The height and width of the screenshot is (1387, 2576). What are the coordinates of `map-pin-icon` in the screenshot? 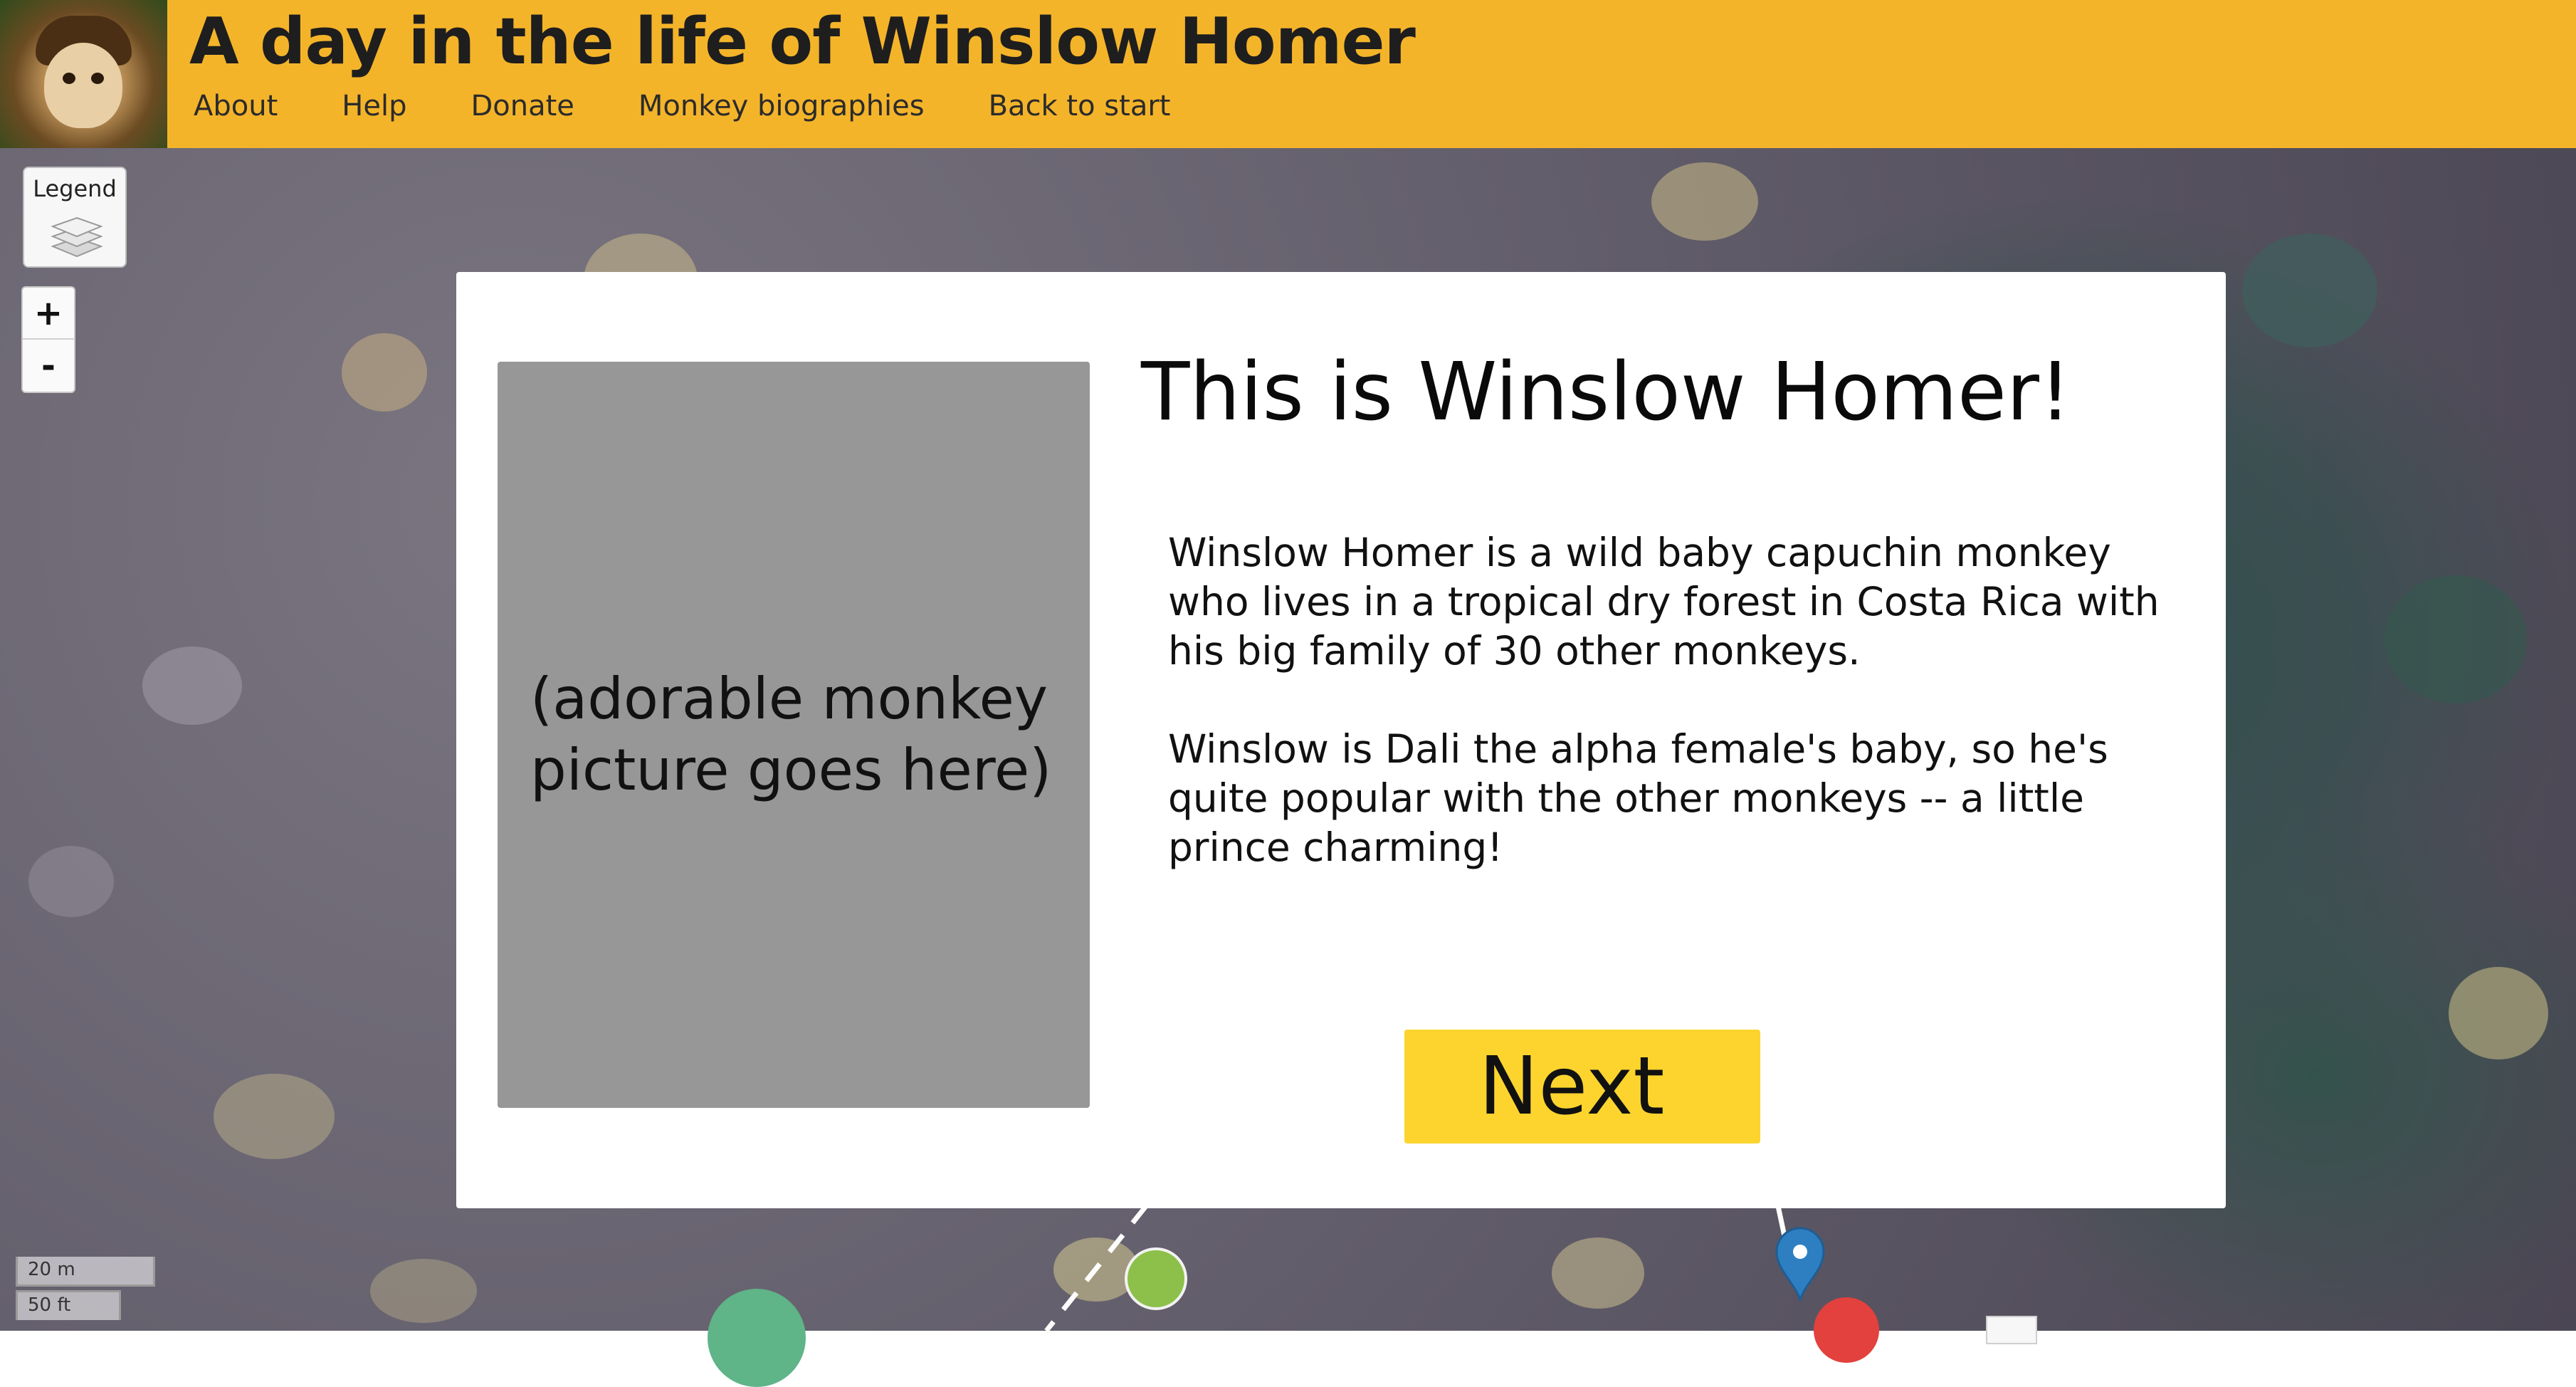 It's located at (1800, 1264).